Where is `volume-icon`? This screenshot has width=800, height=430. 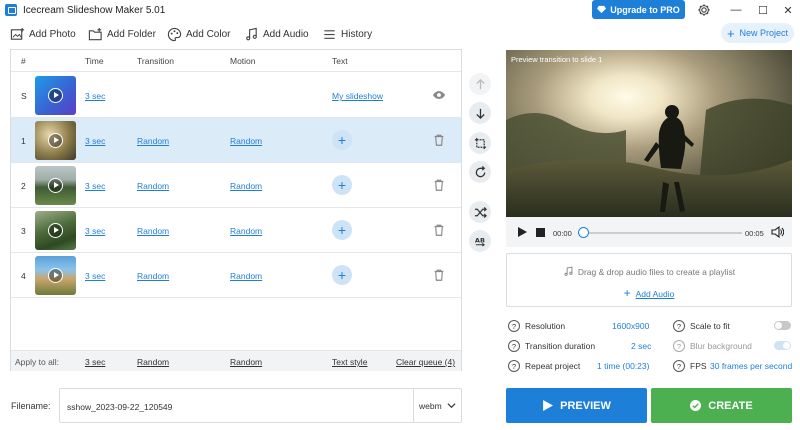 volume-icon is located at coordinates (777, 232).